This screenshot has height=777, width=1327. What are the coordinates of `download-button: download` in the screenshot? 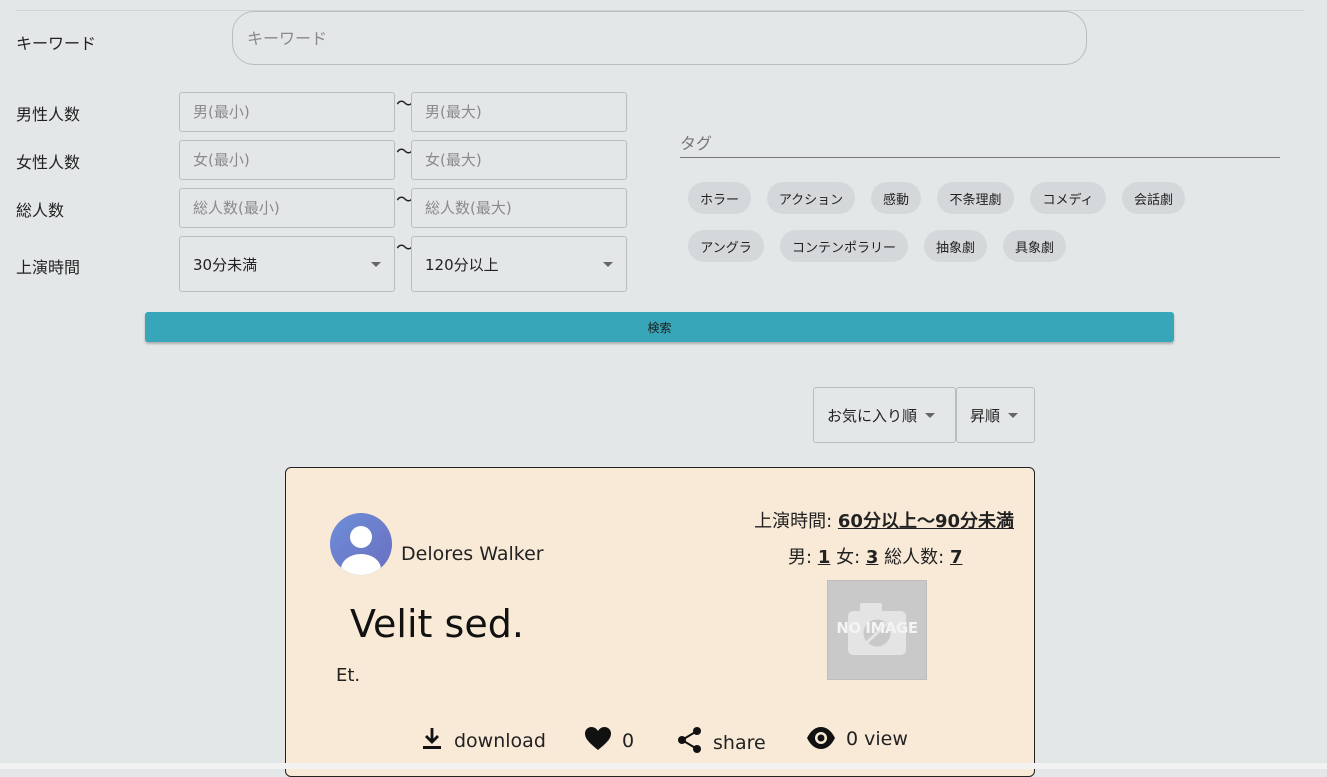 It's located at (483, 739).